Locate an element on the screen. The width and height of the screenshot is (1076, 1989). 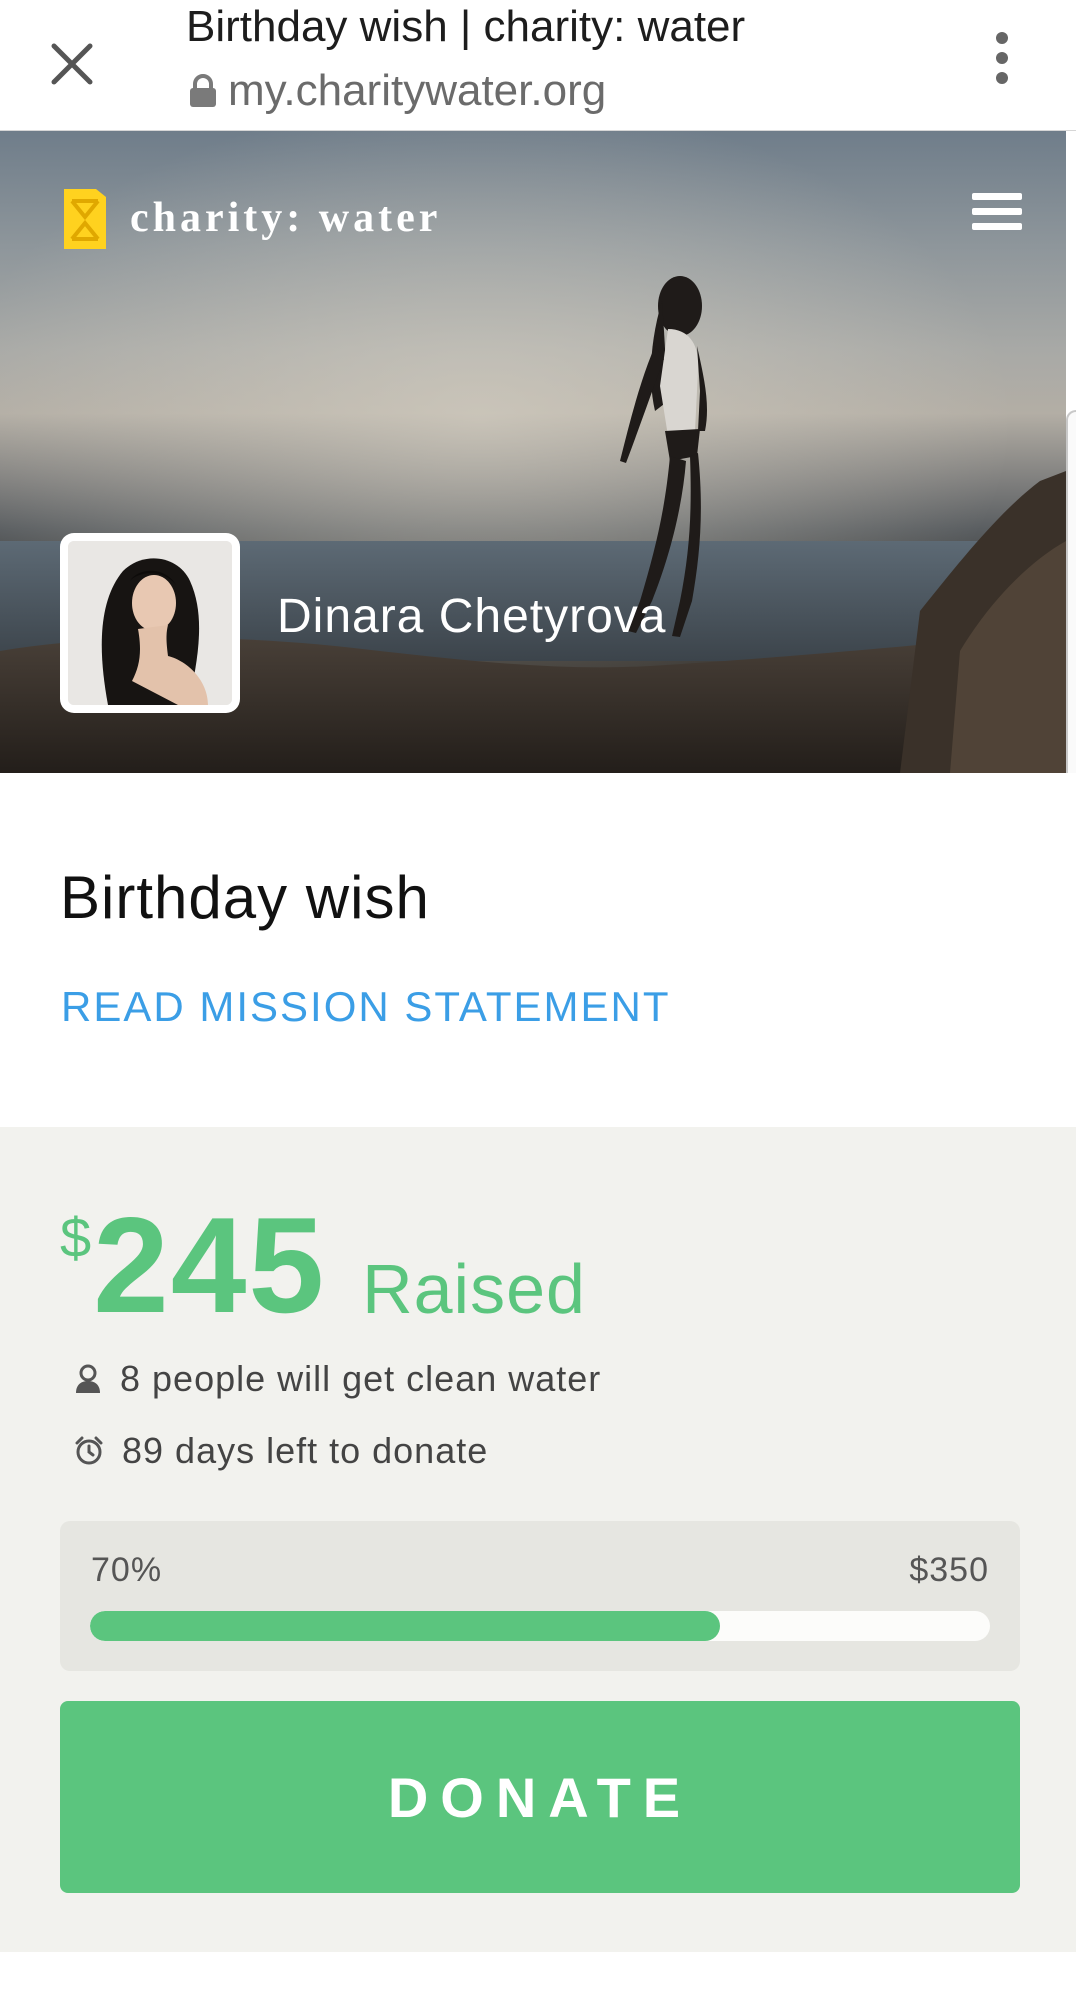
raised-summary: $ 245 Raised is located at coordinates (323, 1265).